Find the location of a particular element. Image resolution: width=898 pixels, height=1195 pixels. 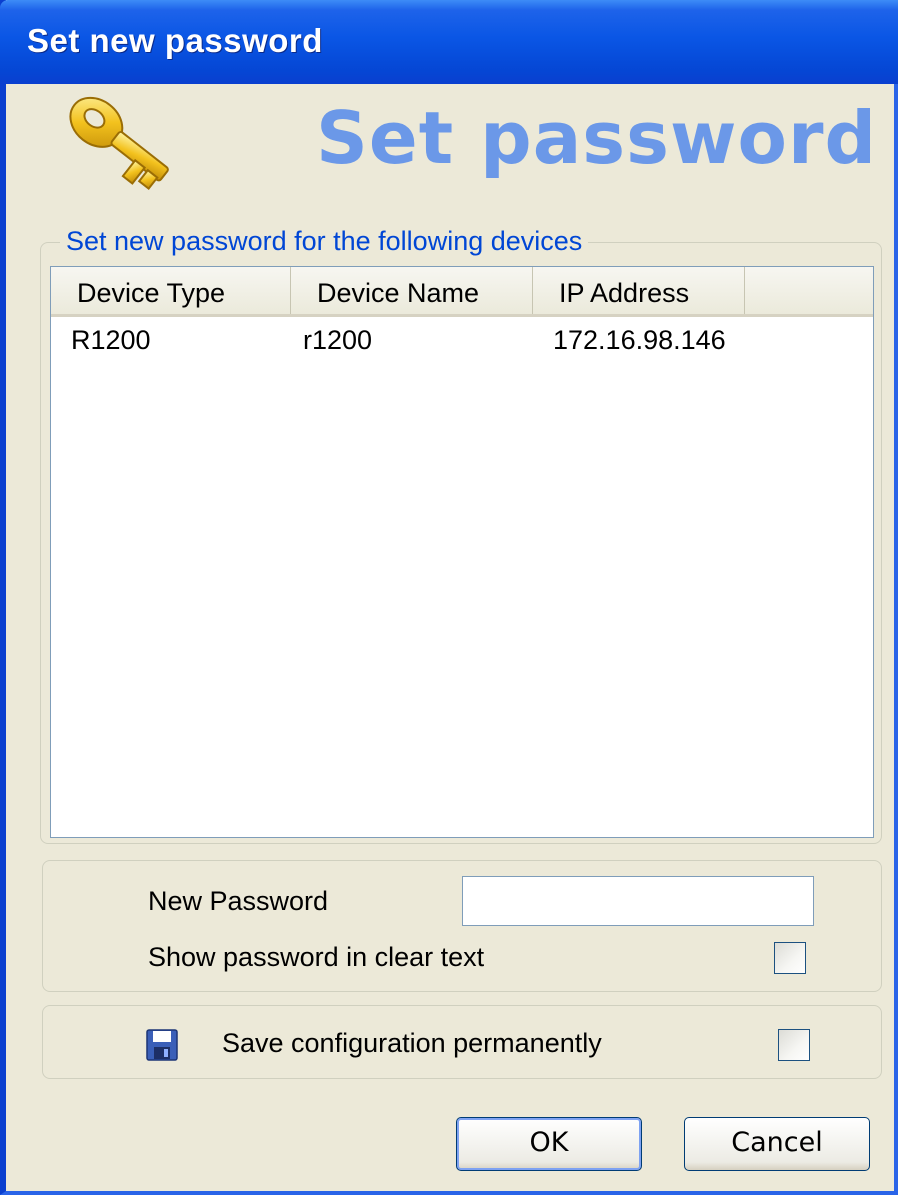

cancel-button: Cancel is located at coordinates (777, 1144).